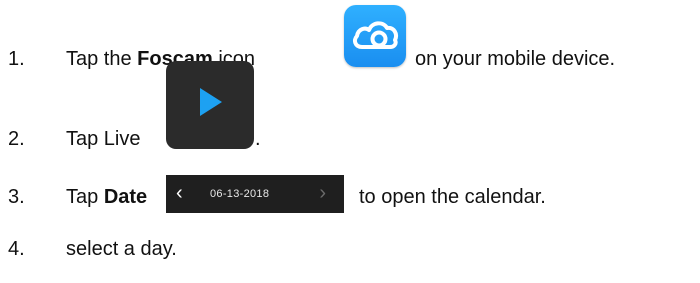 The width and height of the screenshot is (700, 283). I want to click on step-number: 4., so click(16, 249).